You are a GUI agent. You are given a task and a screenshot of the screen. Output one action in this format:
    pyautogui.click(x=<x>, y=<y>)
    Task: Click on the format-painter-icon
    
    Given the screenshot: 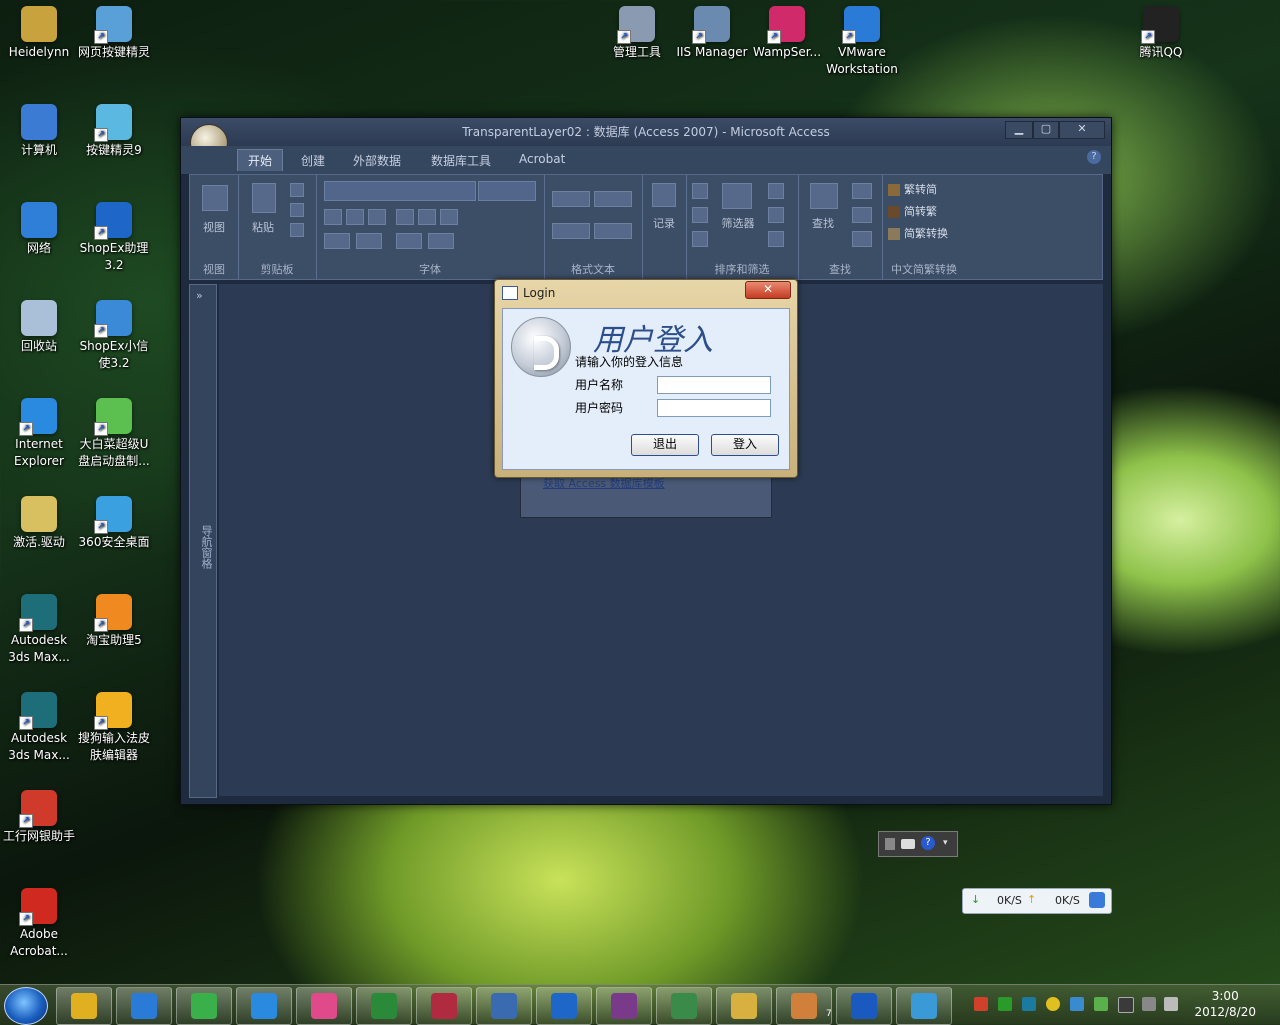 What is the action you would take?
    pyautogui.click(x=297, y=230)
    